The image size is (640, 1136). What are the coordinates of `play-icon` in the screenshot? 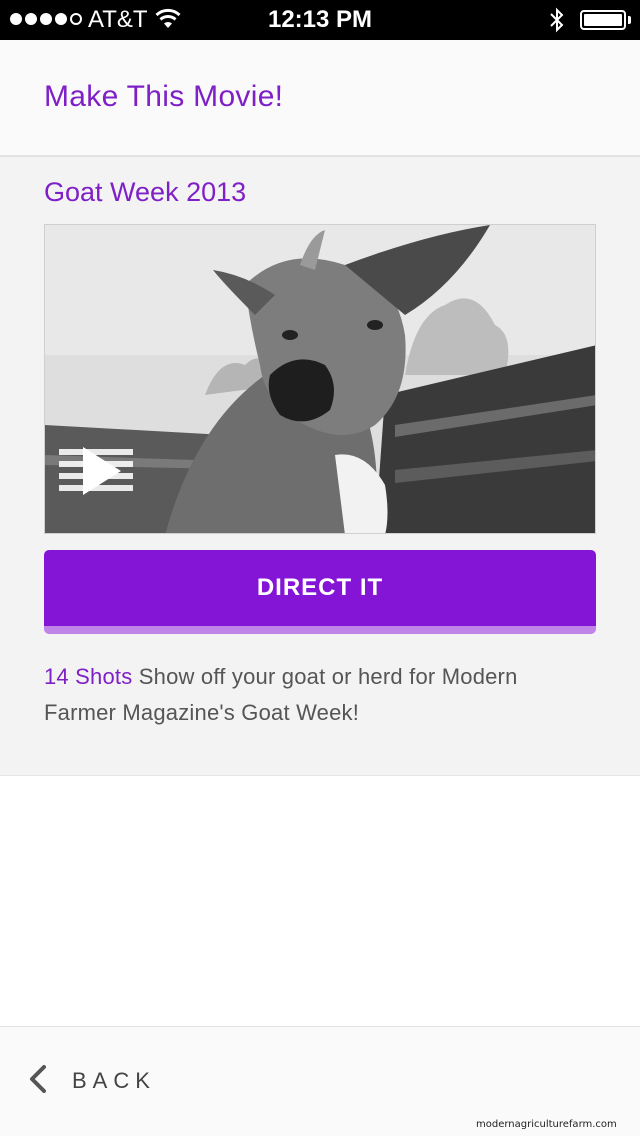 It's located at (99, 476).